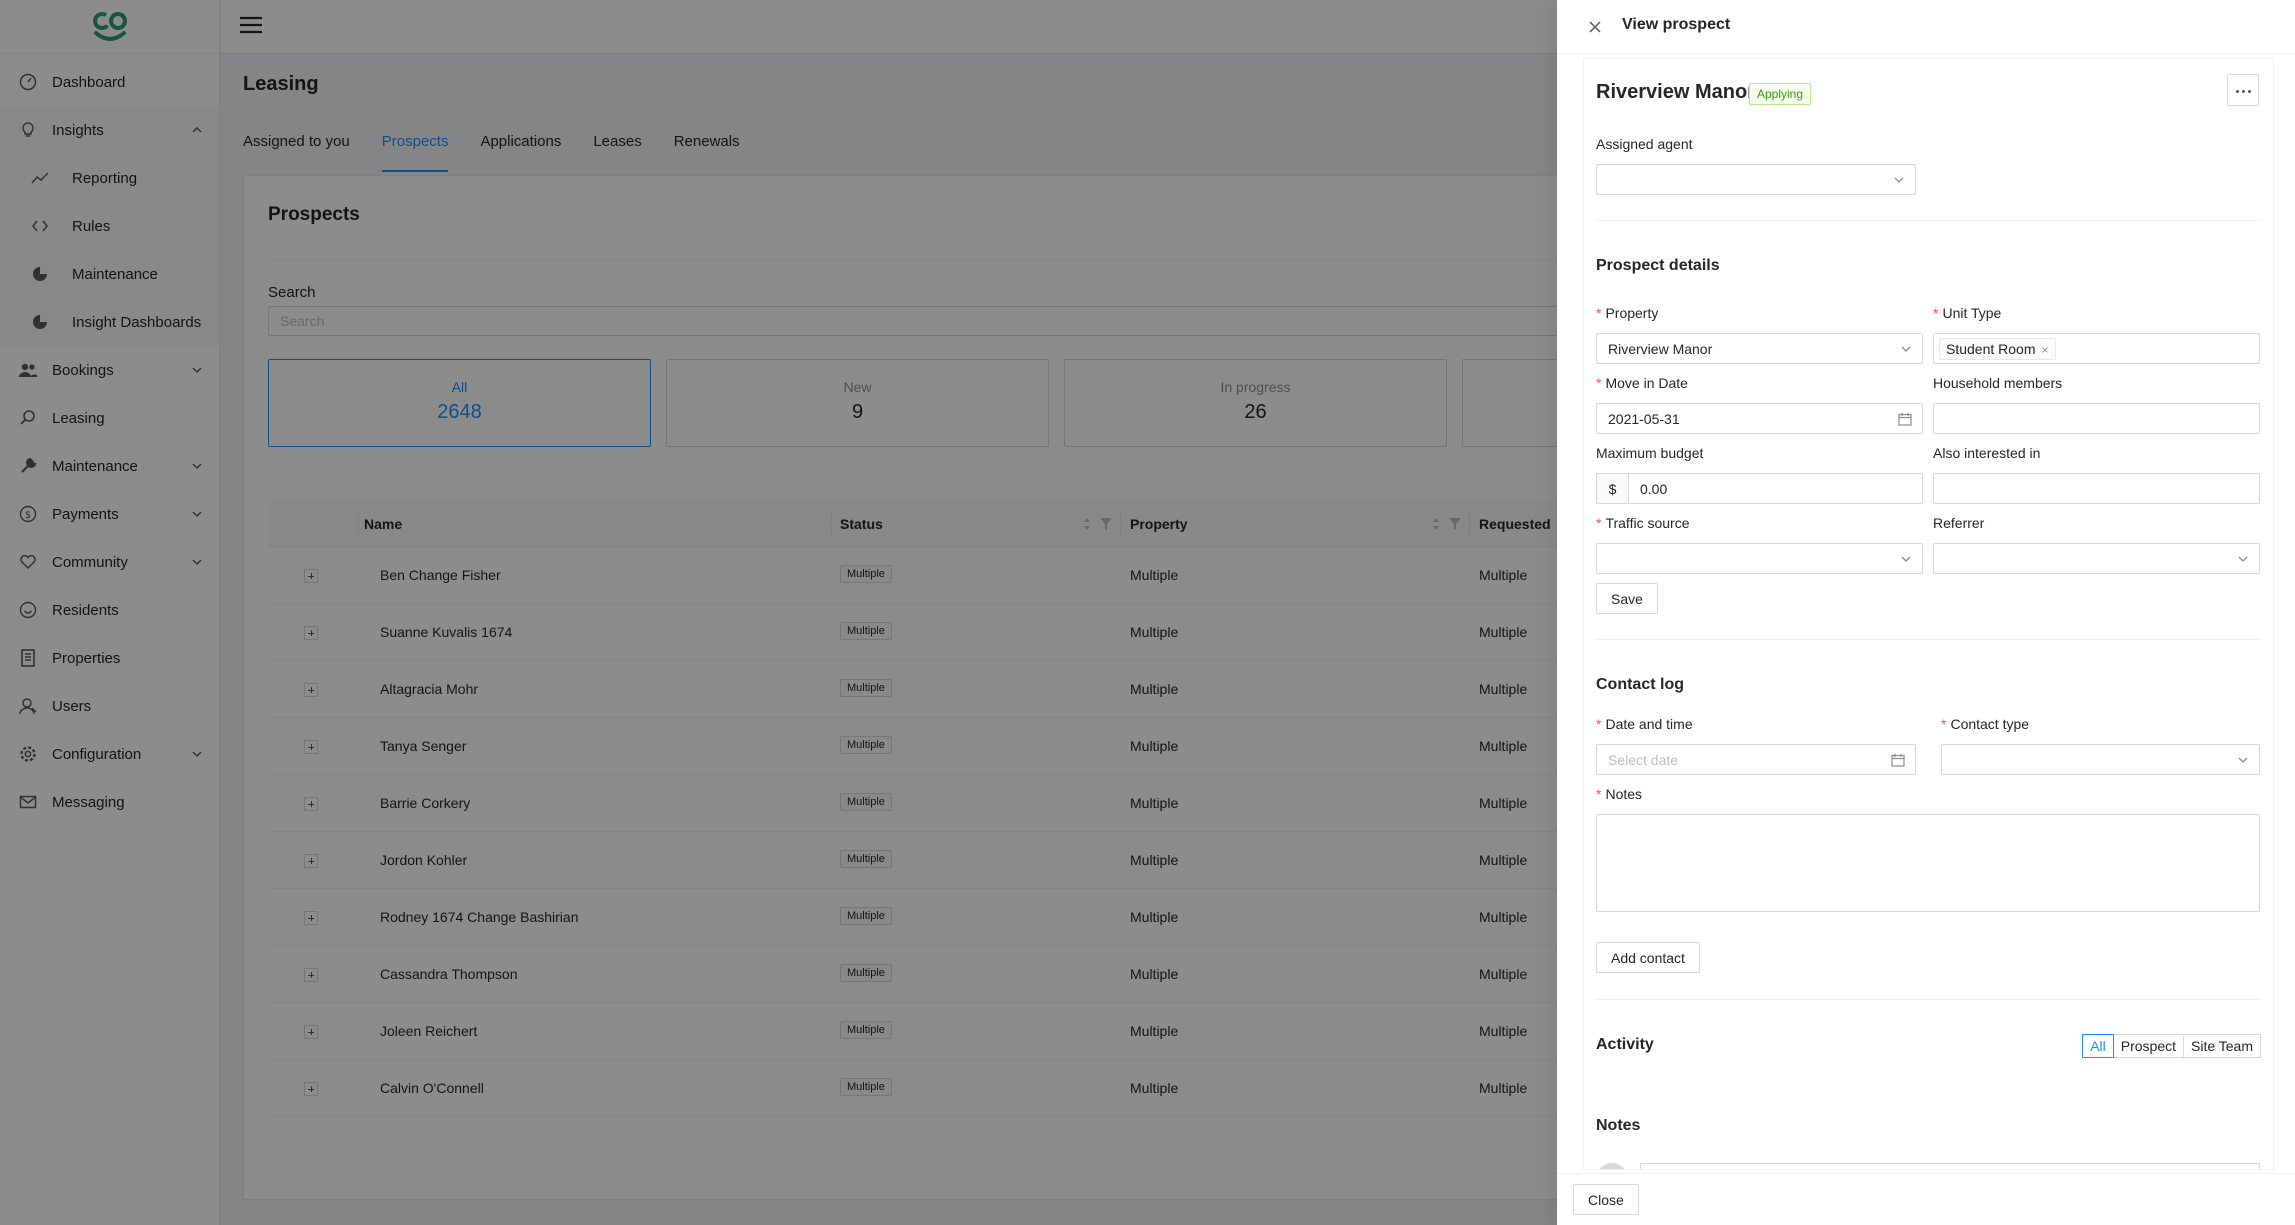 The height and width of the screenshot is (1225, 2295). What do you see at coordinates (2222, 1046) in the screenshot?
I see `activity-filter-site-team: Site Team` at bounding box center [2222, 1046].